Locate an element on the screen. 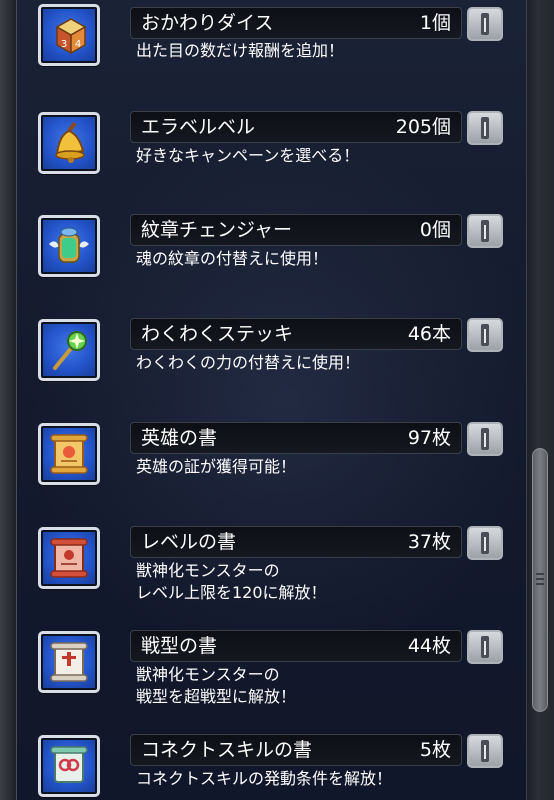 The image size is (554, 800). item-name-bar: エラベルベル 205個 is located at coordinates (296, 127).